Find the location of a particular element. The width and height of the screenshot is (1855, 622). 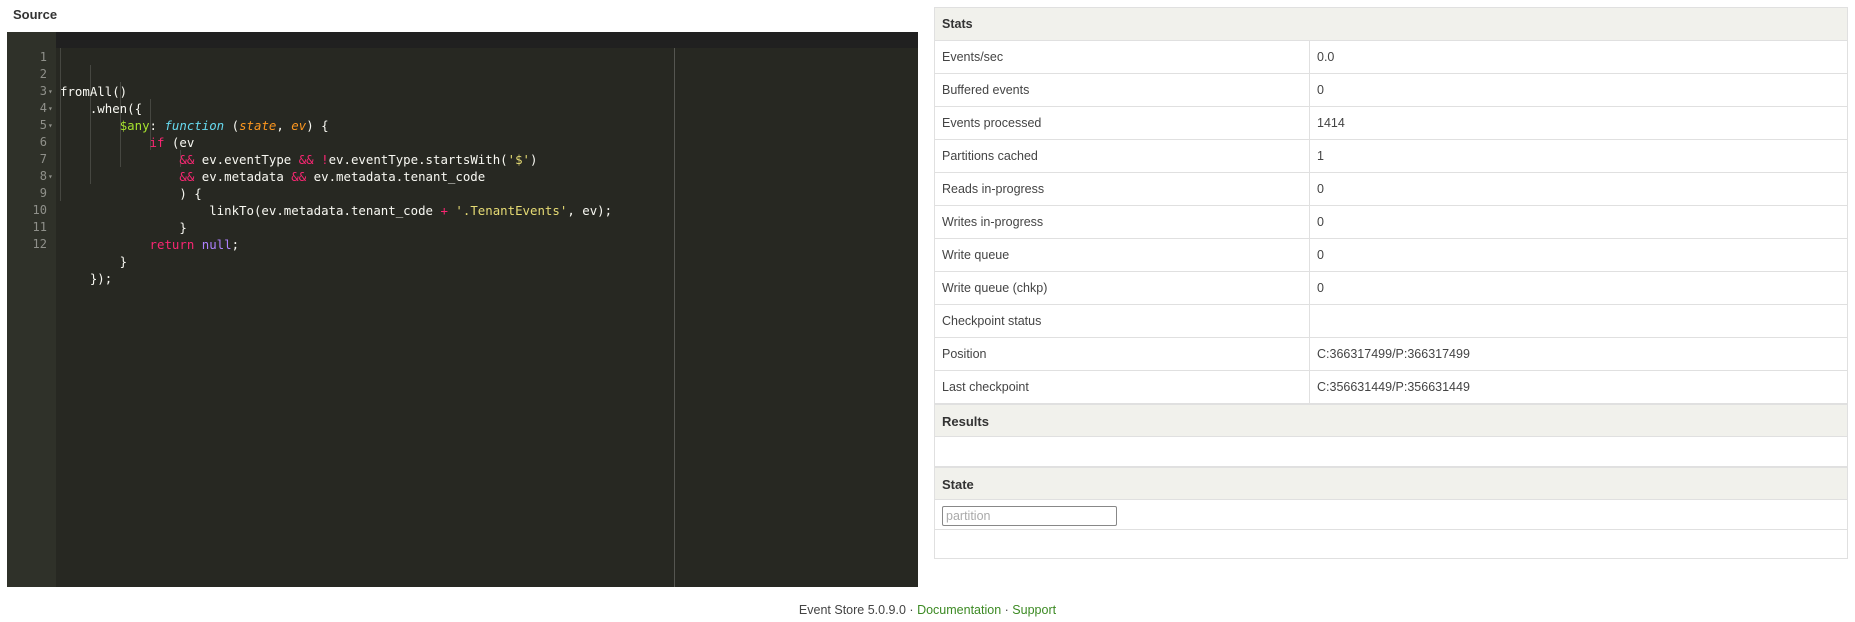

stat-label: Position is located at coordinates (1122, 354).